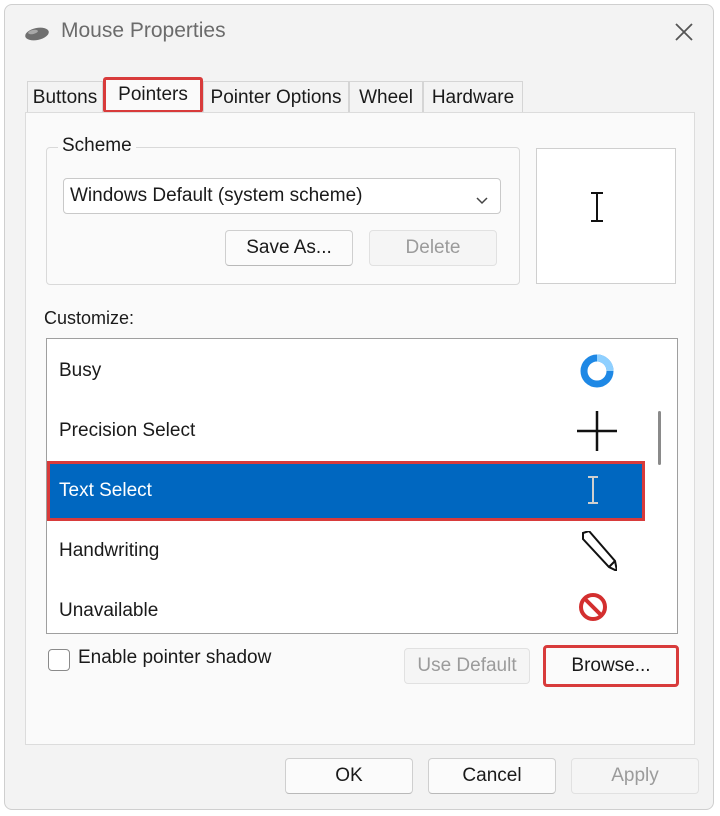  Describe the element at coordinates (433, 248) in the screenshot. I see `delete-button: Delete` at that location.